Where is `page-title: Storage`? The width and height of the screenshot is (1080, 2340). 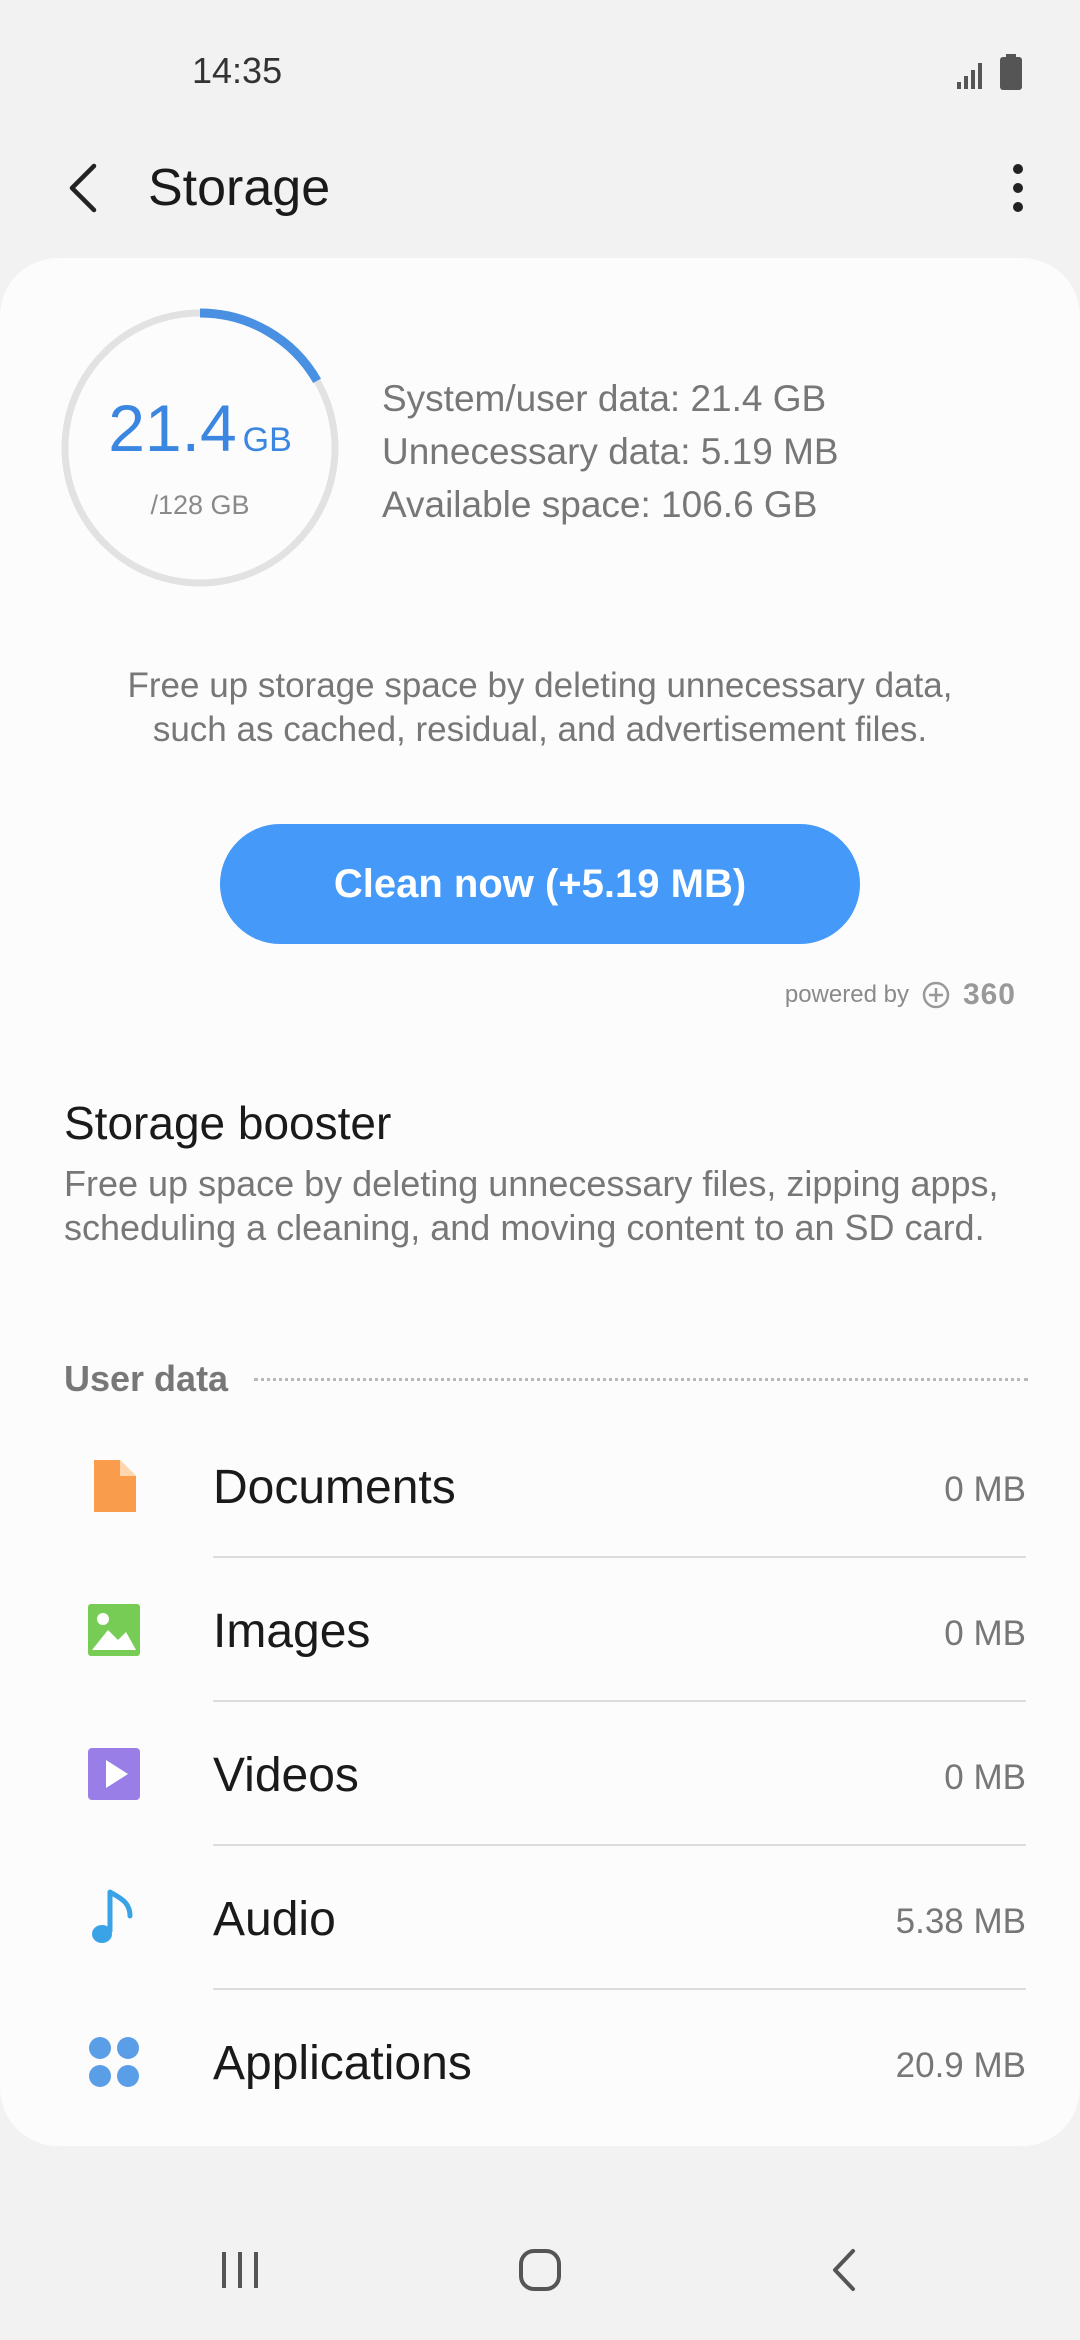
page-title: Storage is located at coordinates (239, 188).